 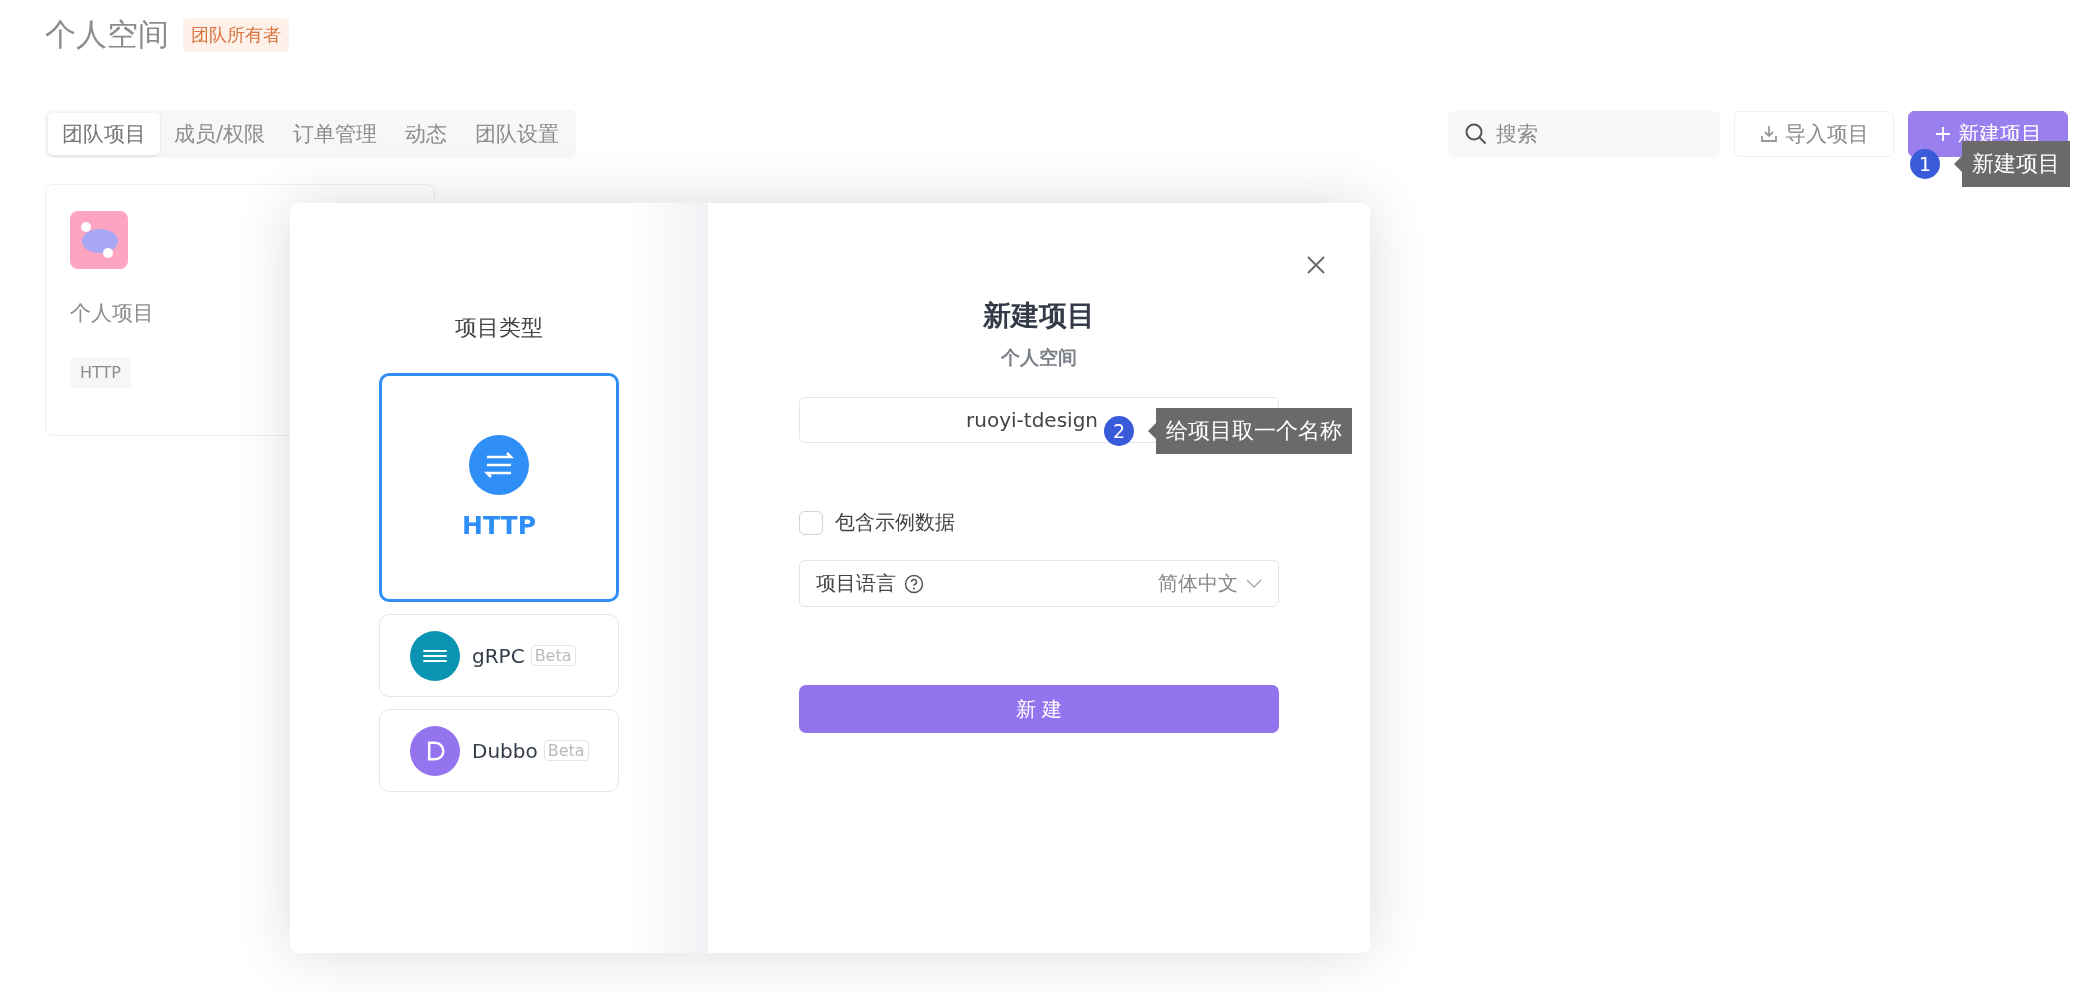 I want to click on search-input: 搜索, so click(x=1594, y=134).